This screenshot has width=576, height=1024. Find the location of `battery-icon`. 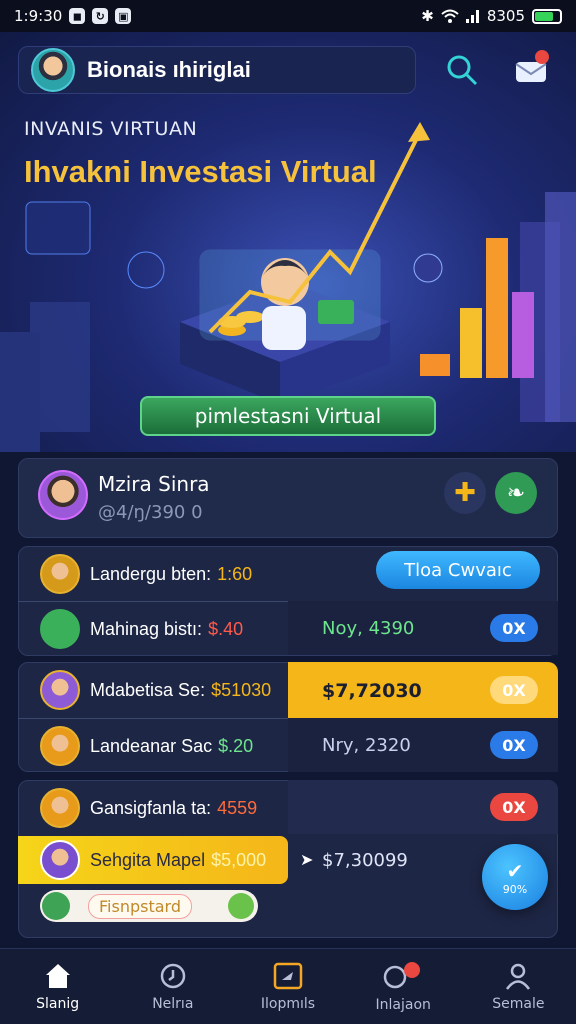

battery-icon is located at coordinates (547, 16).